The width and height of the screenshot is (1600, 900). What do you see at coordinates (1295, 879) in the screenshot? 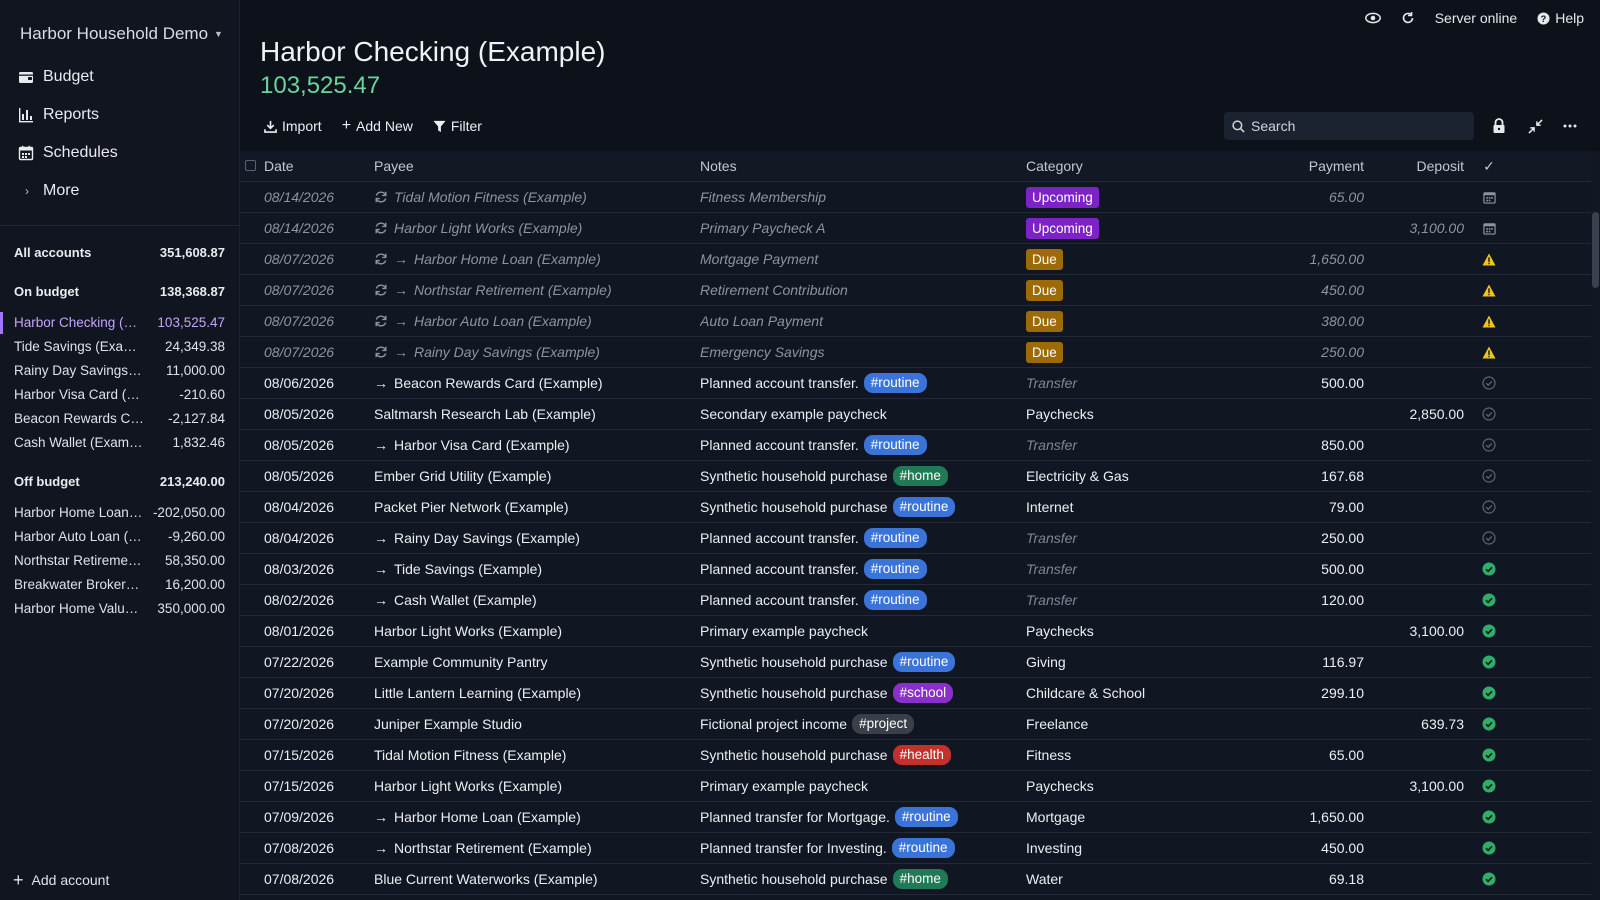
I see `payment-cell: 69.18` at bounding box center [1295, 879].